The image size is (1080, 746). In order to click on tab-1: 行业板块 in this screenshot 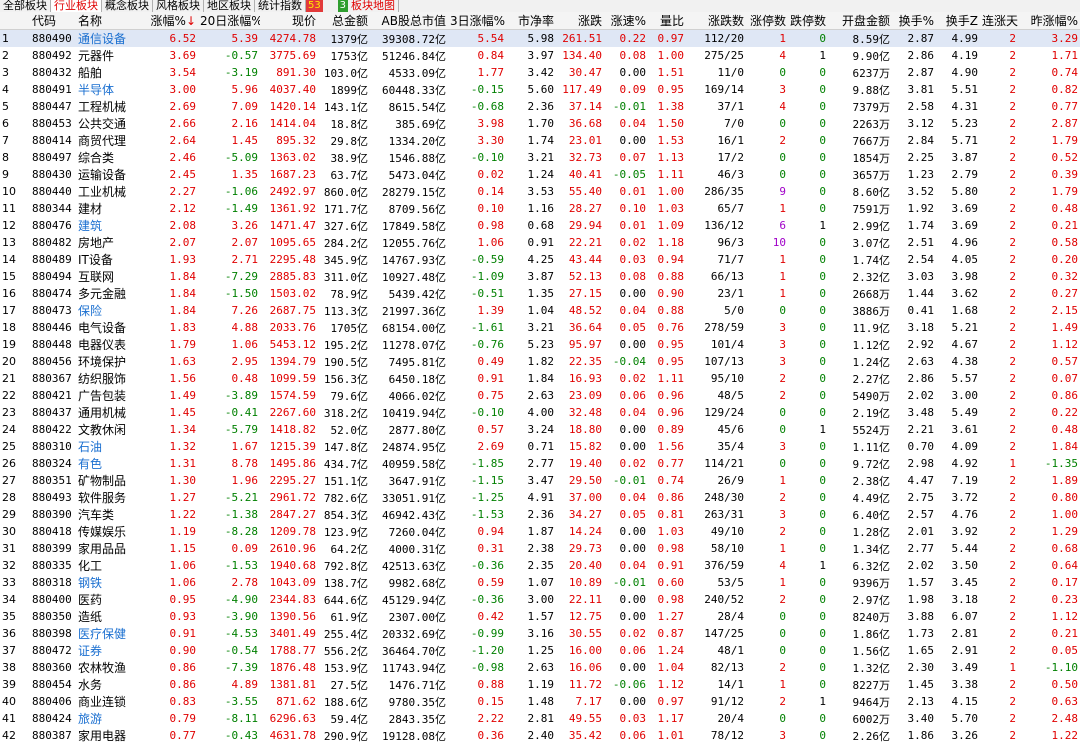, I will do `click(76, 6)`.